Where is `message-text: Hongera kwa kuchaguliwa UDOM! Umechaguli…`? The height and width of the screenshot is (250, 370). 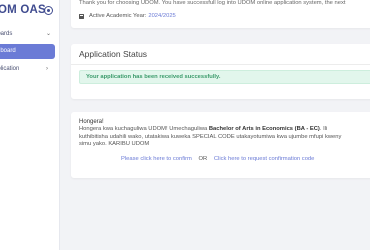
message-text: Hongera kwa kuchaguliwa UDOM! Umechaguli… is located at coordinates (144, 129).